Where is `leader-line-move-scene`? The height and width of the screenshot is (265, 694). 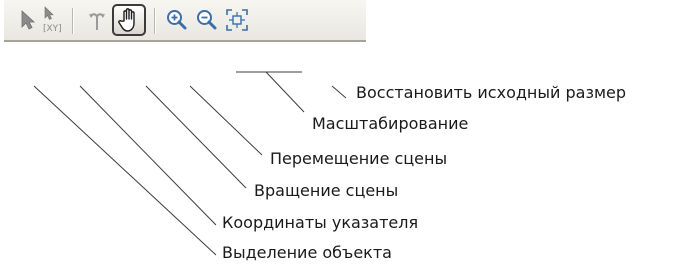
leader-line-move-scene is located at coordinates (226, 120).